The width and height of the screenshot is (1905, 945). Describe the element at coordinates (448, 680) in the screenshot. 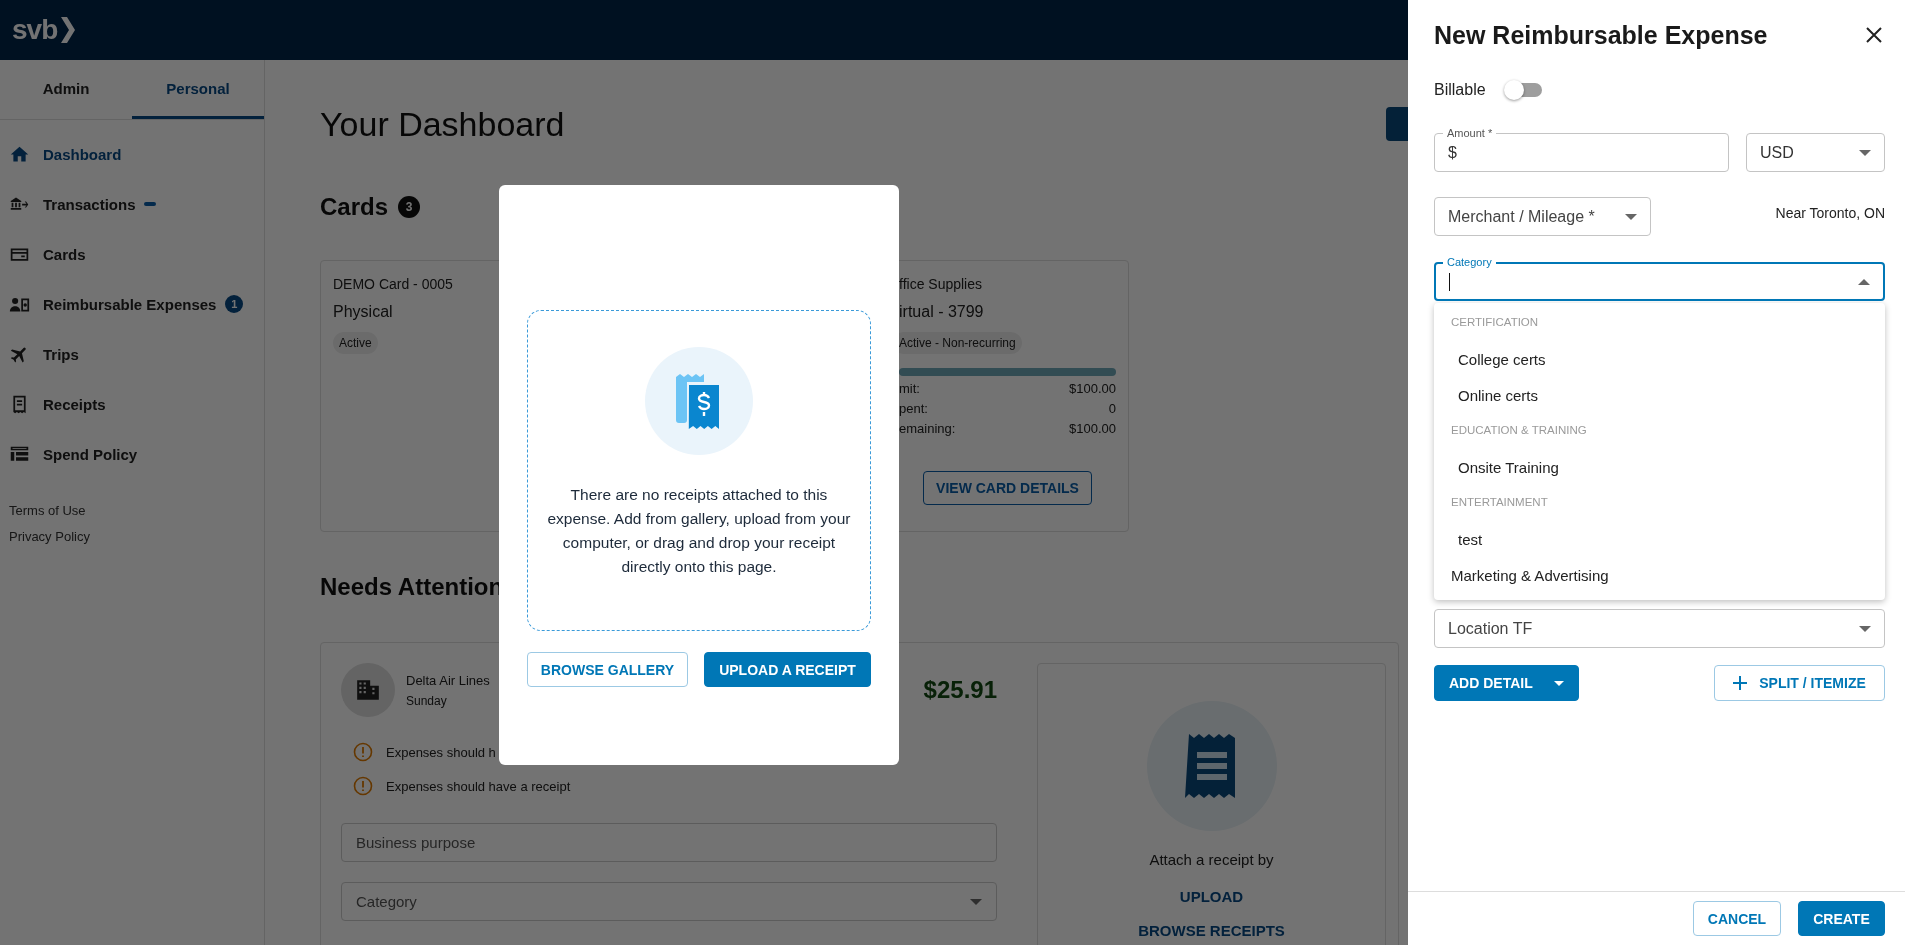

I see `merchant-name: Delta Air Lines` at that location.